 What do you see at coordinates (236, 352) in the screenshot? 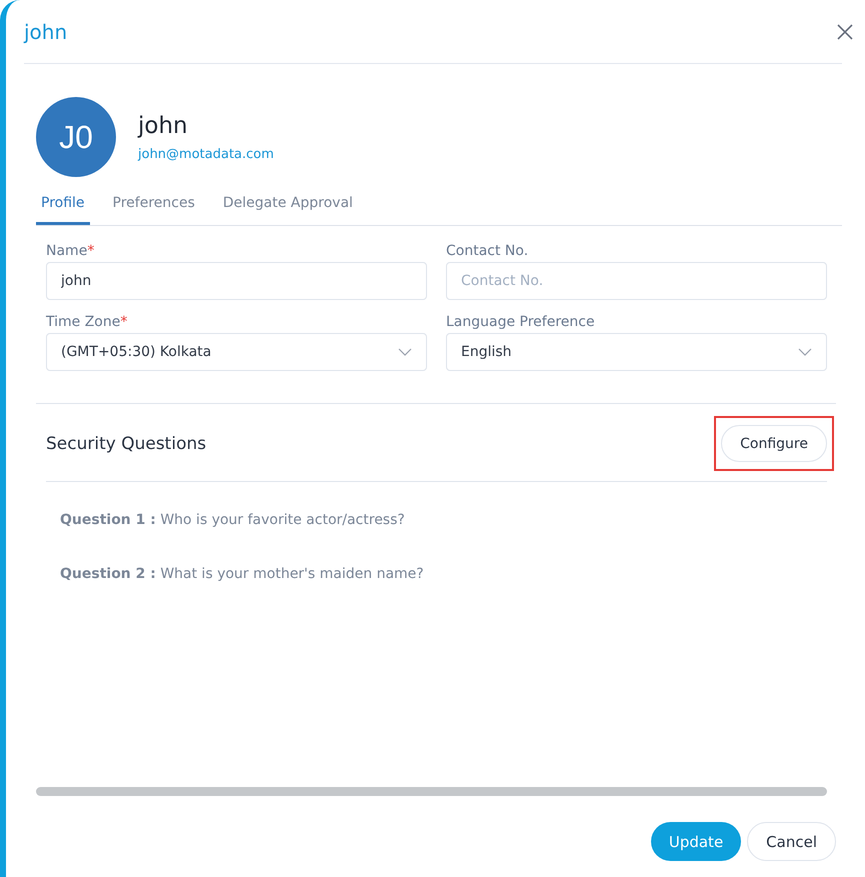
I see `dropdown-field: (GMT+05:30) Kolkata` at bounding box center [236, 352].